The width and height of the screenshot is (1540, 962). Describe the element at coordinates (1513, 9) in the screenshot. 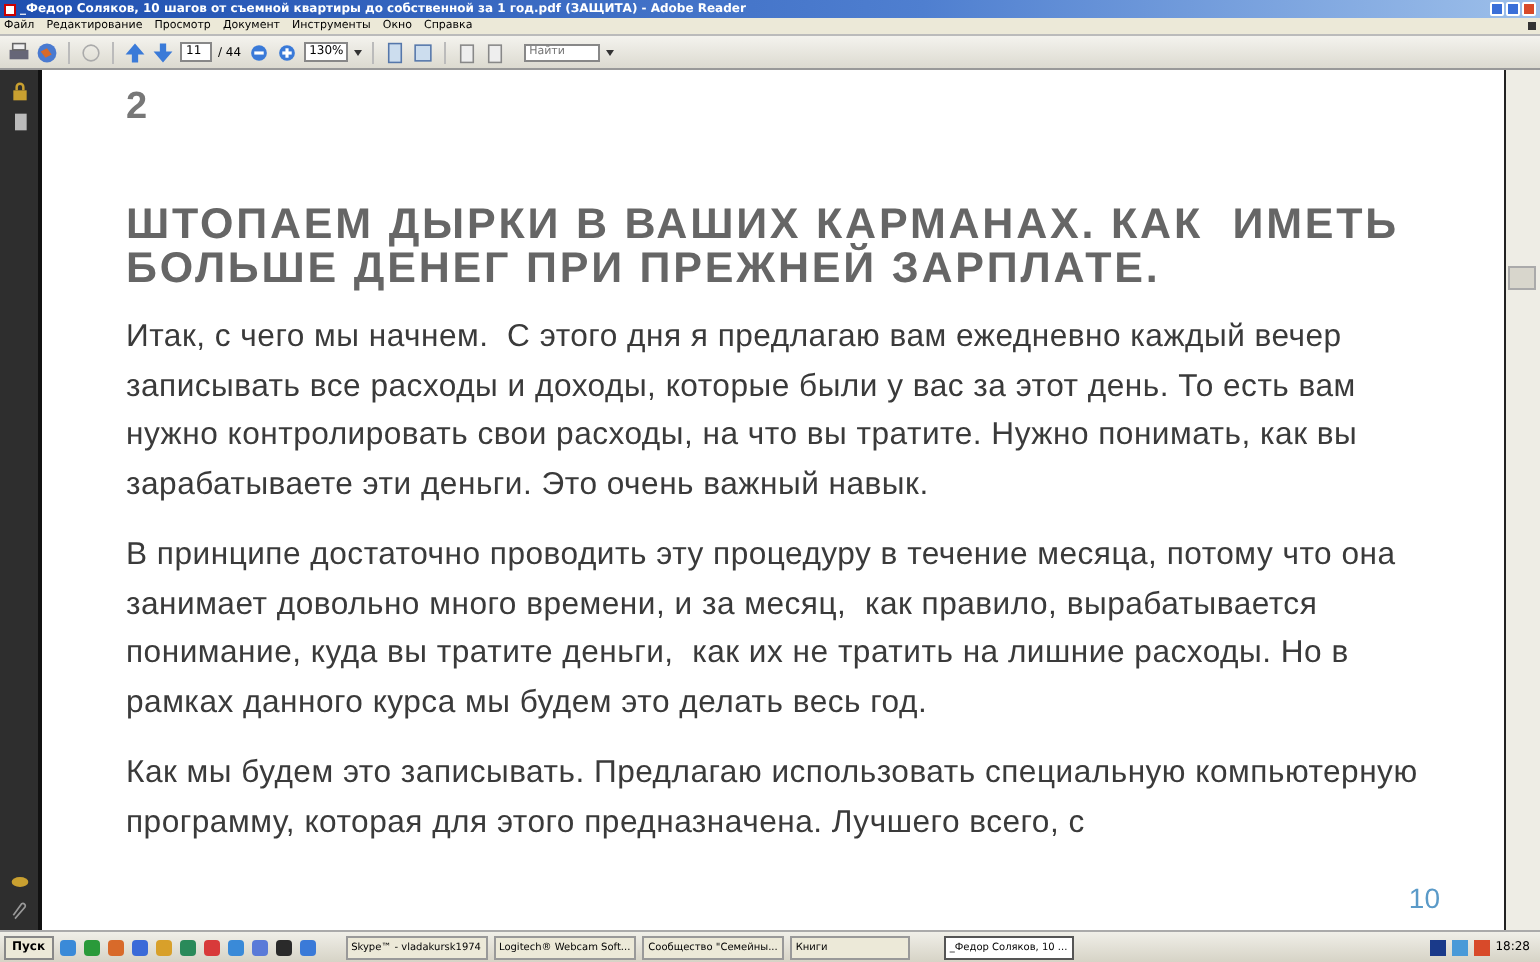

I see `maximize-button` at that location.